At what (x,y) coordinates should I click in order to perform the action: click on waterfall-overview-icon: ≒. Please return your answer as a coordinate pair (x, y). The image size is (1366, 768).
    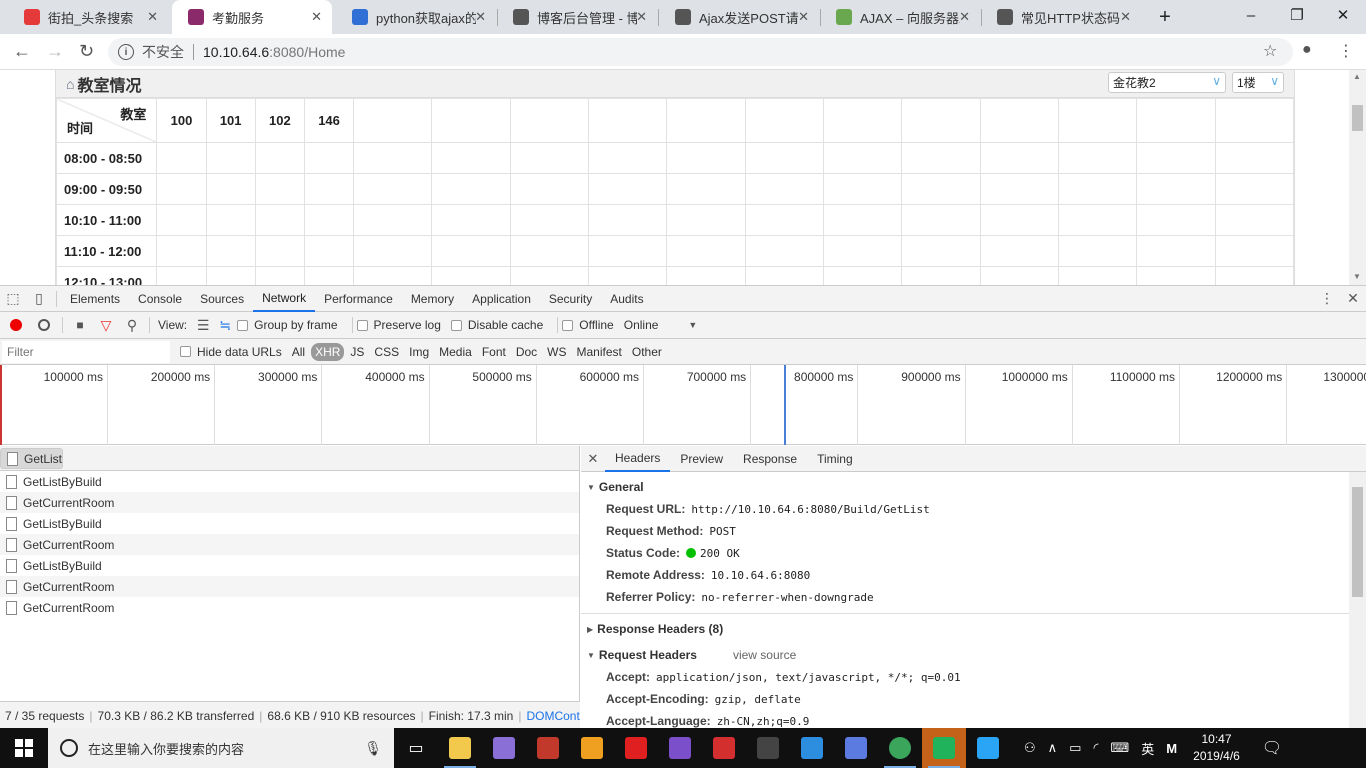
    Looking at the image, I should click on (225, 325).